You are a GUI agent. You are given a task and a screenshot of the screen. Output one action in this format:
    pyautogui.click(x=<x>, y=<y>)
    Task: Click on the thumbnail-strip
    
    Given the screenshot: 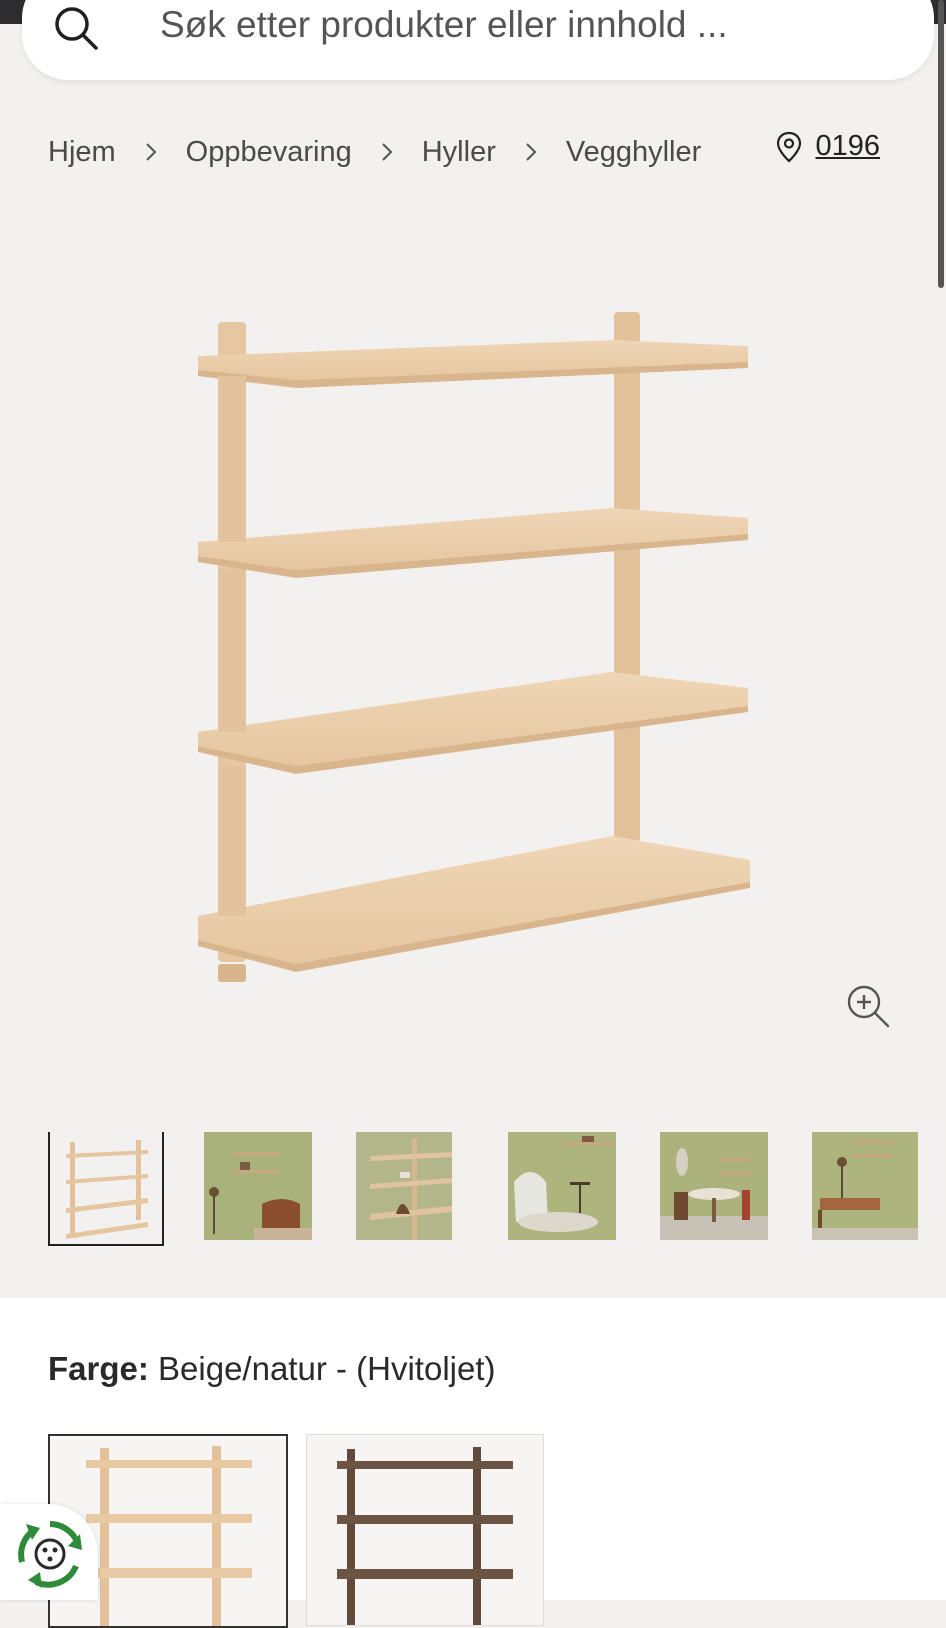 What is the action you would take?
    pyautogui.click(x=483, y=1191)
    